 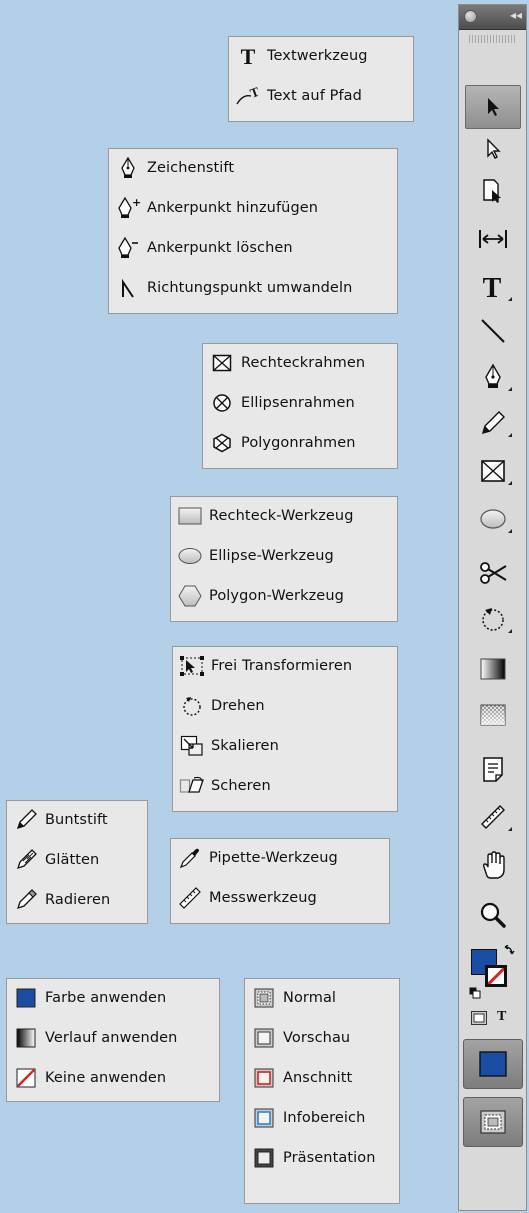 What do you see at coordinates (233, 288) in the screenshot?
I see `flyout-item-convert-direction: Richtungspunkt umwandeln` at bounding box center [233, 288].